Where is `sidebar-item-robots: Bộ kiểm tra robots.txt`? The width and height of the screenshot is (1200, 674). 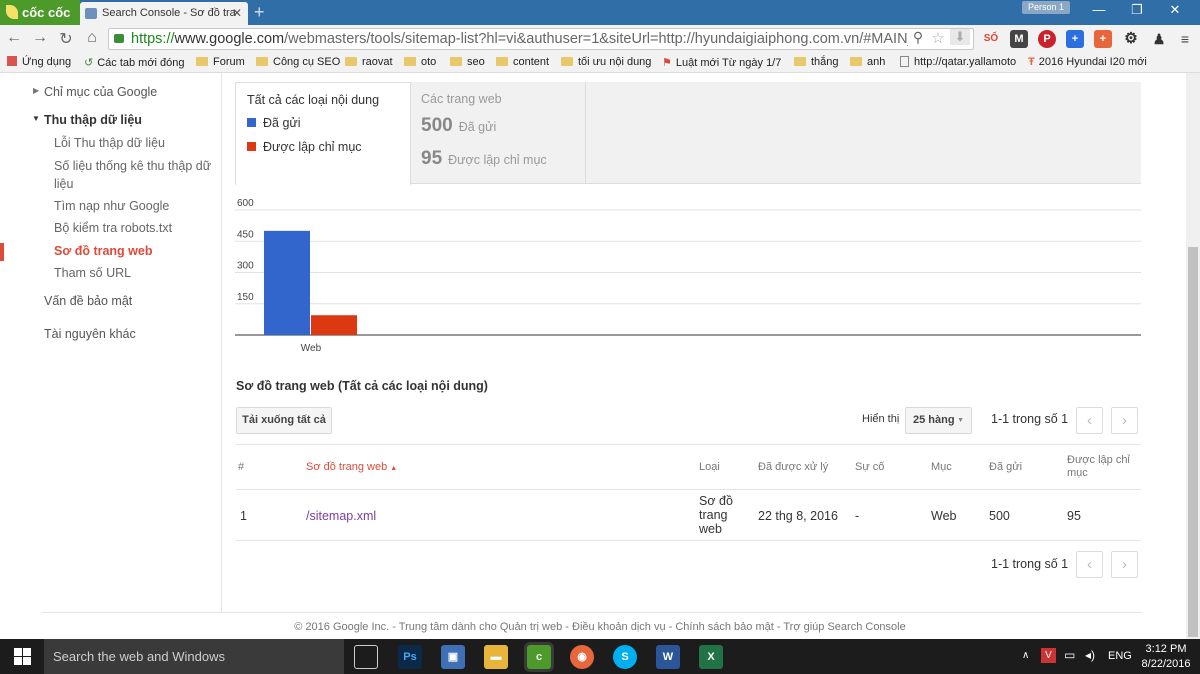
sidebar-item-robots: Bộ kiểm tra robots.txt is located at coordinates (113, 228).